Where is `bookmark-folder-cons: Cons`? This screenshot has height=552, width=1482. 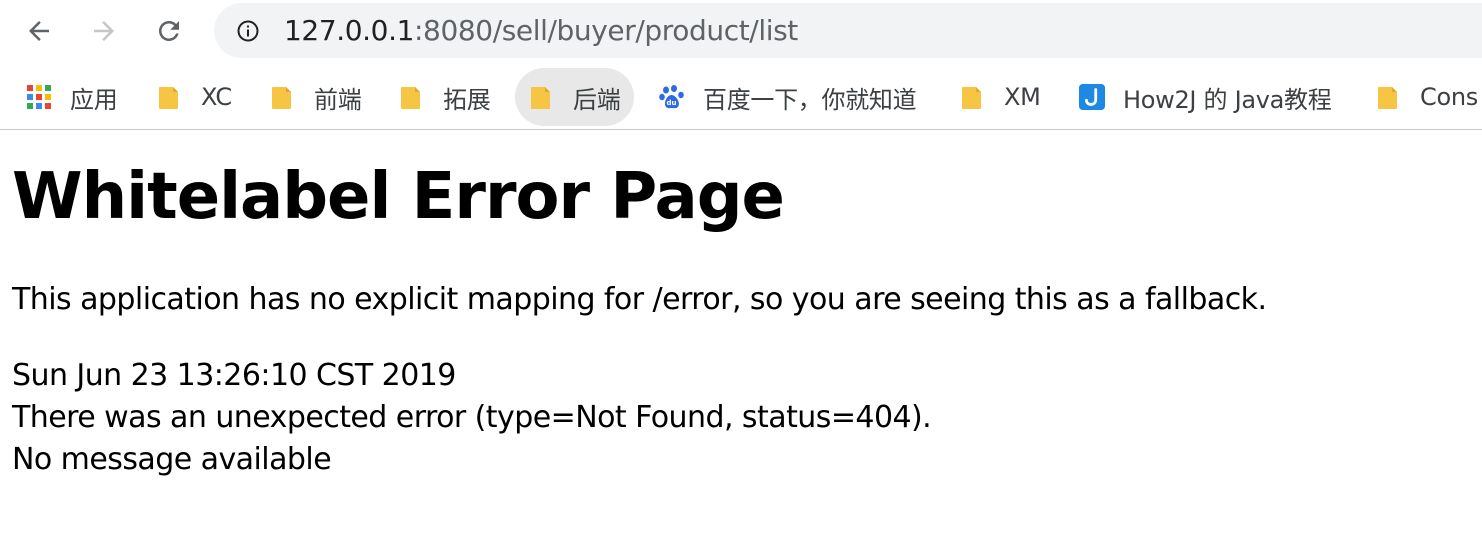
bookmark-folder-cons: Cons is located at coordinates (1422, 97).